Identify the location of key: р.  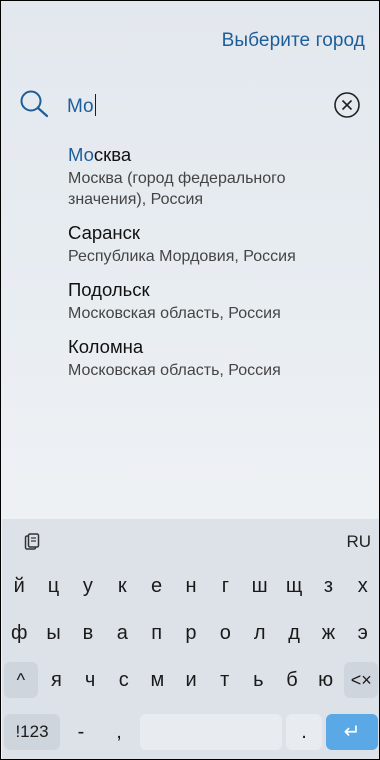
(191, 633).